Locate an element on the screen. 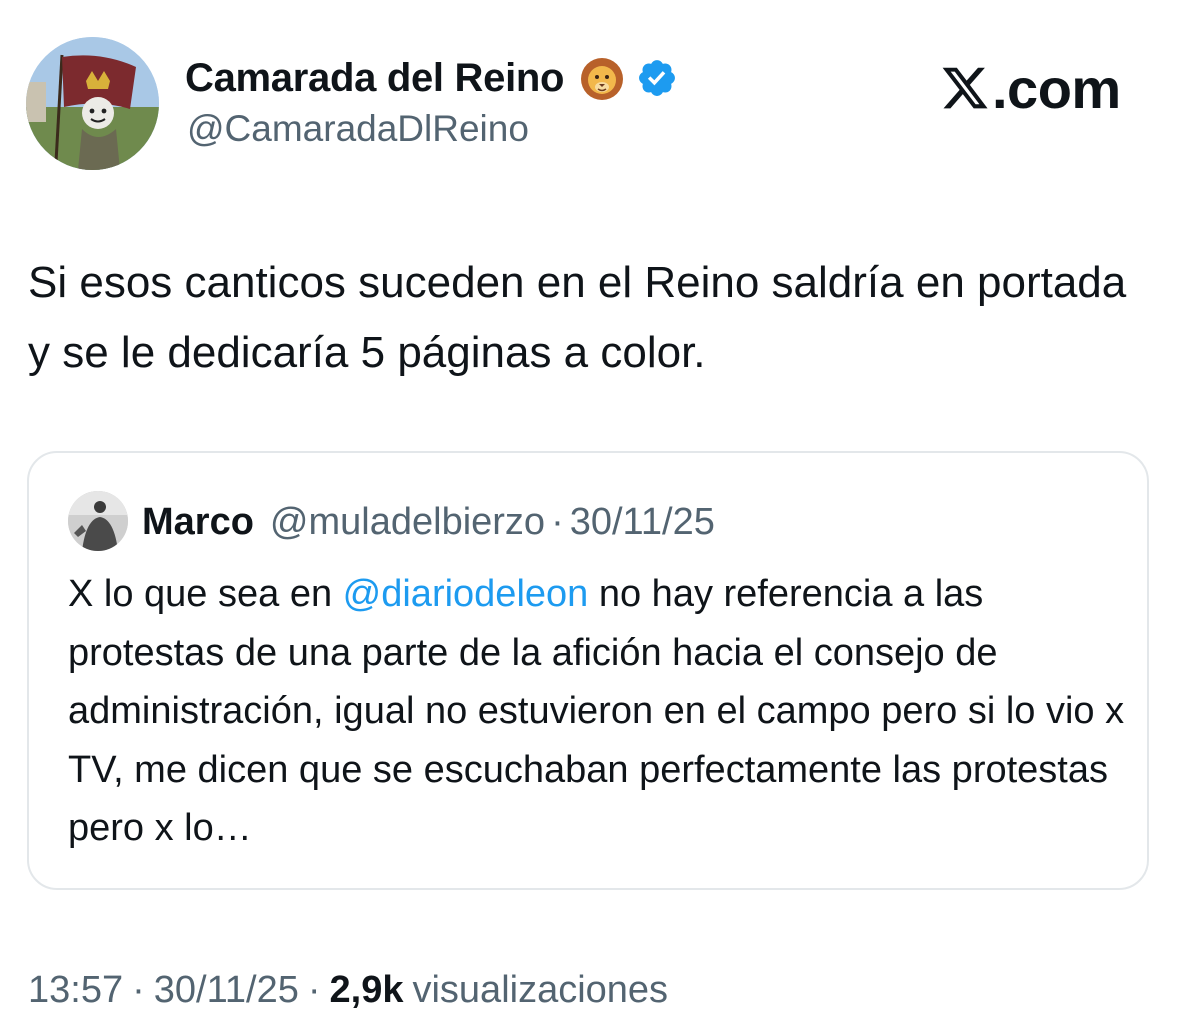 The width and height of the screenshot is (1179, 1018). quoted-author-handle: @muladelbierzo is located at coordinates (407, 522).